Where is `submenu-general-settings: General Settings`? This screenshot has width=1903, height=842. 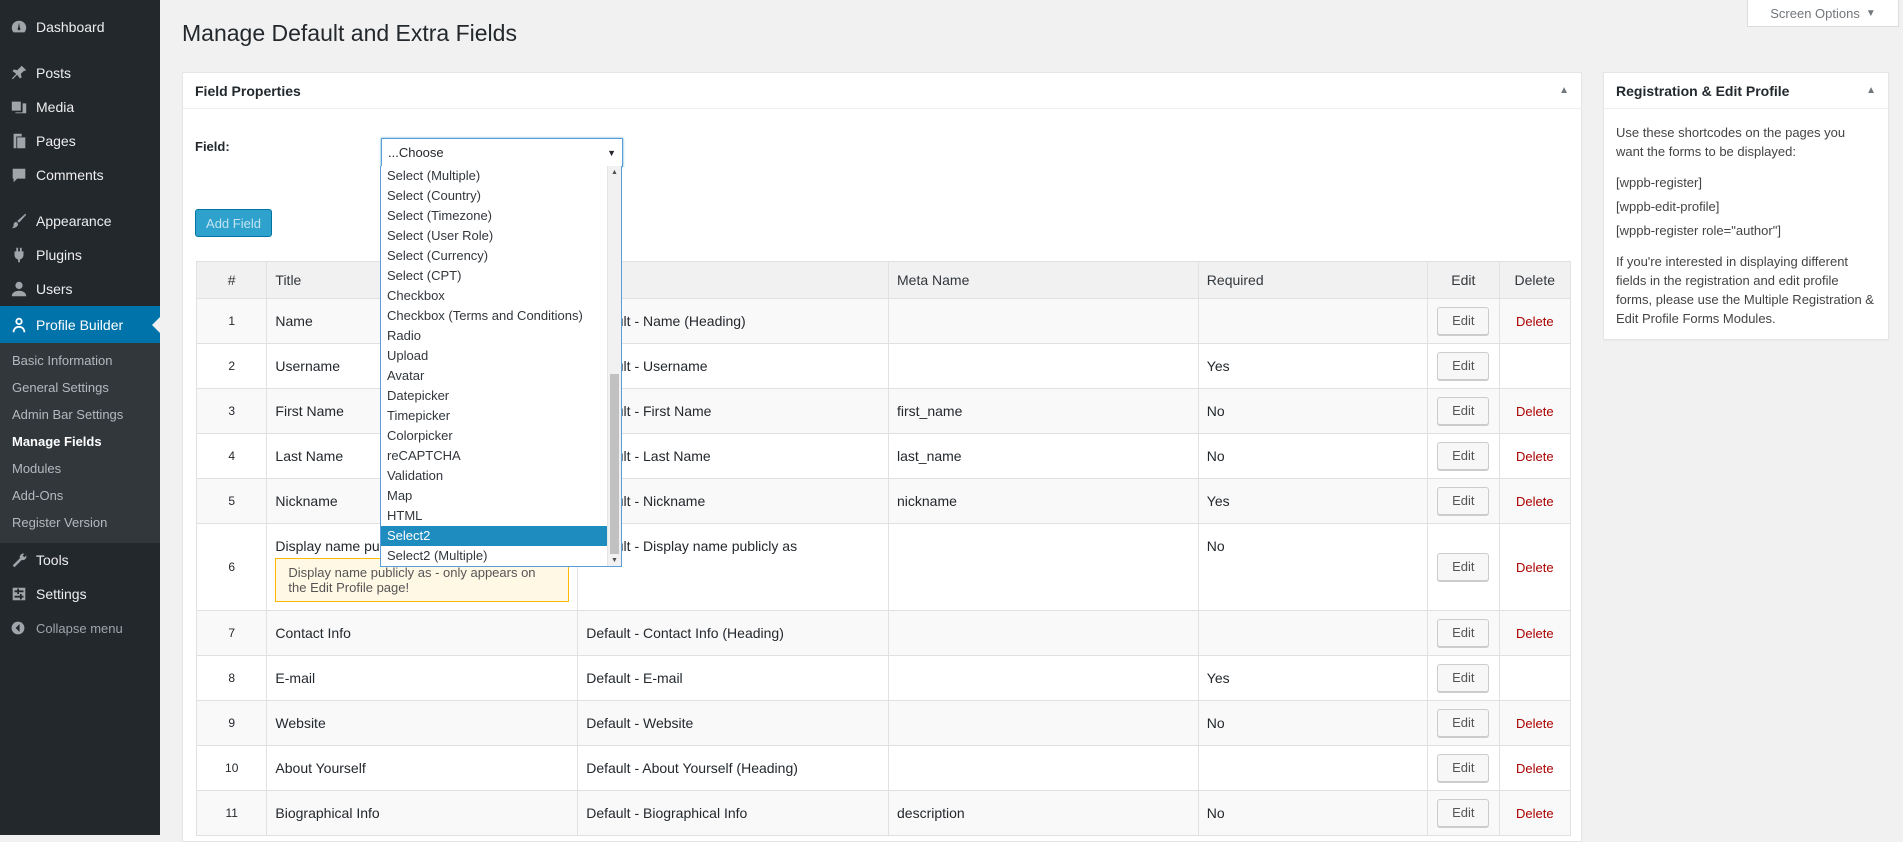 submenu-general-settings: General Settings is located at coordinates (60, 387).